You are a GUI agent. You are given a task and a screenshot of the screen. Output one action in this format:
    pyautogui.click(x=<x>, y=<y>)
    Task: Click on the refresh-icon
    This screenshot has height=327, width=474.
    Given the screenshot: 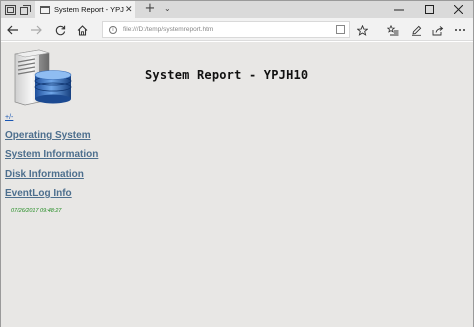 What is the action you would take?
    pyautogui.click(x=60, y=30)
    